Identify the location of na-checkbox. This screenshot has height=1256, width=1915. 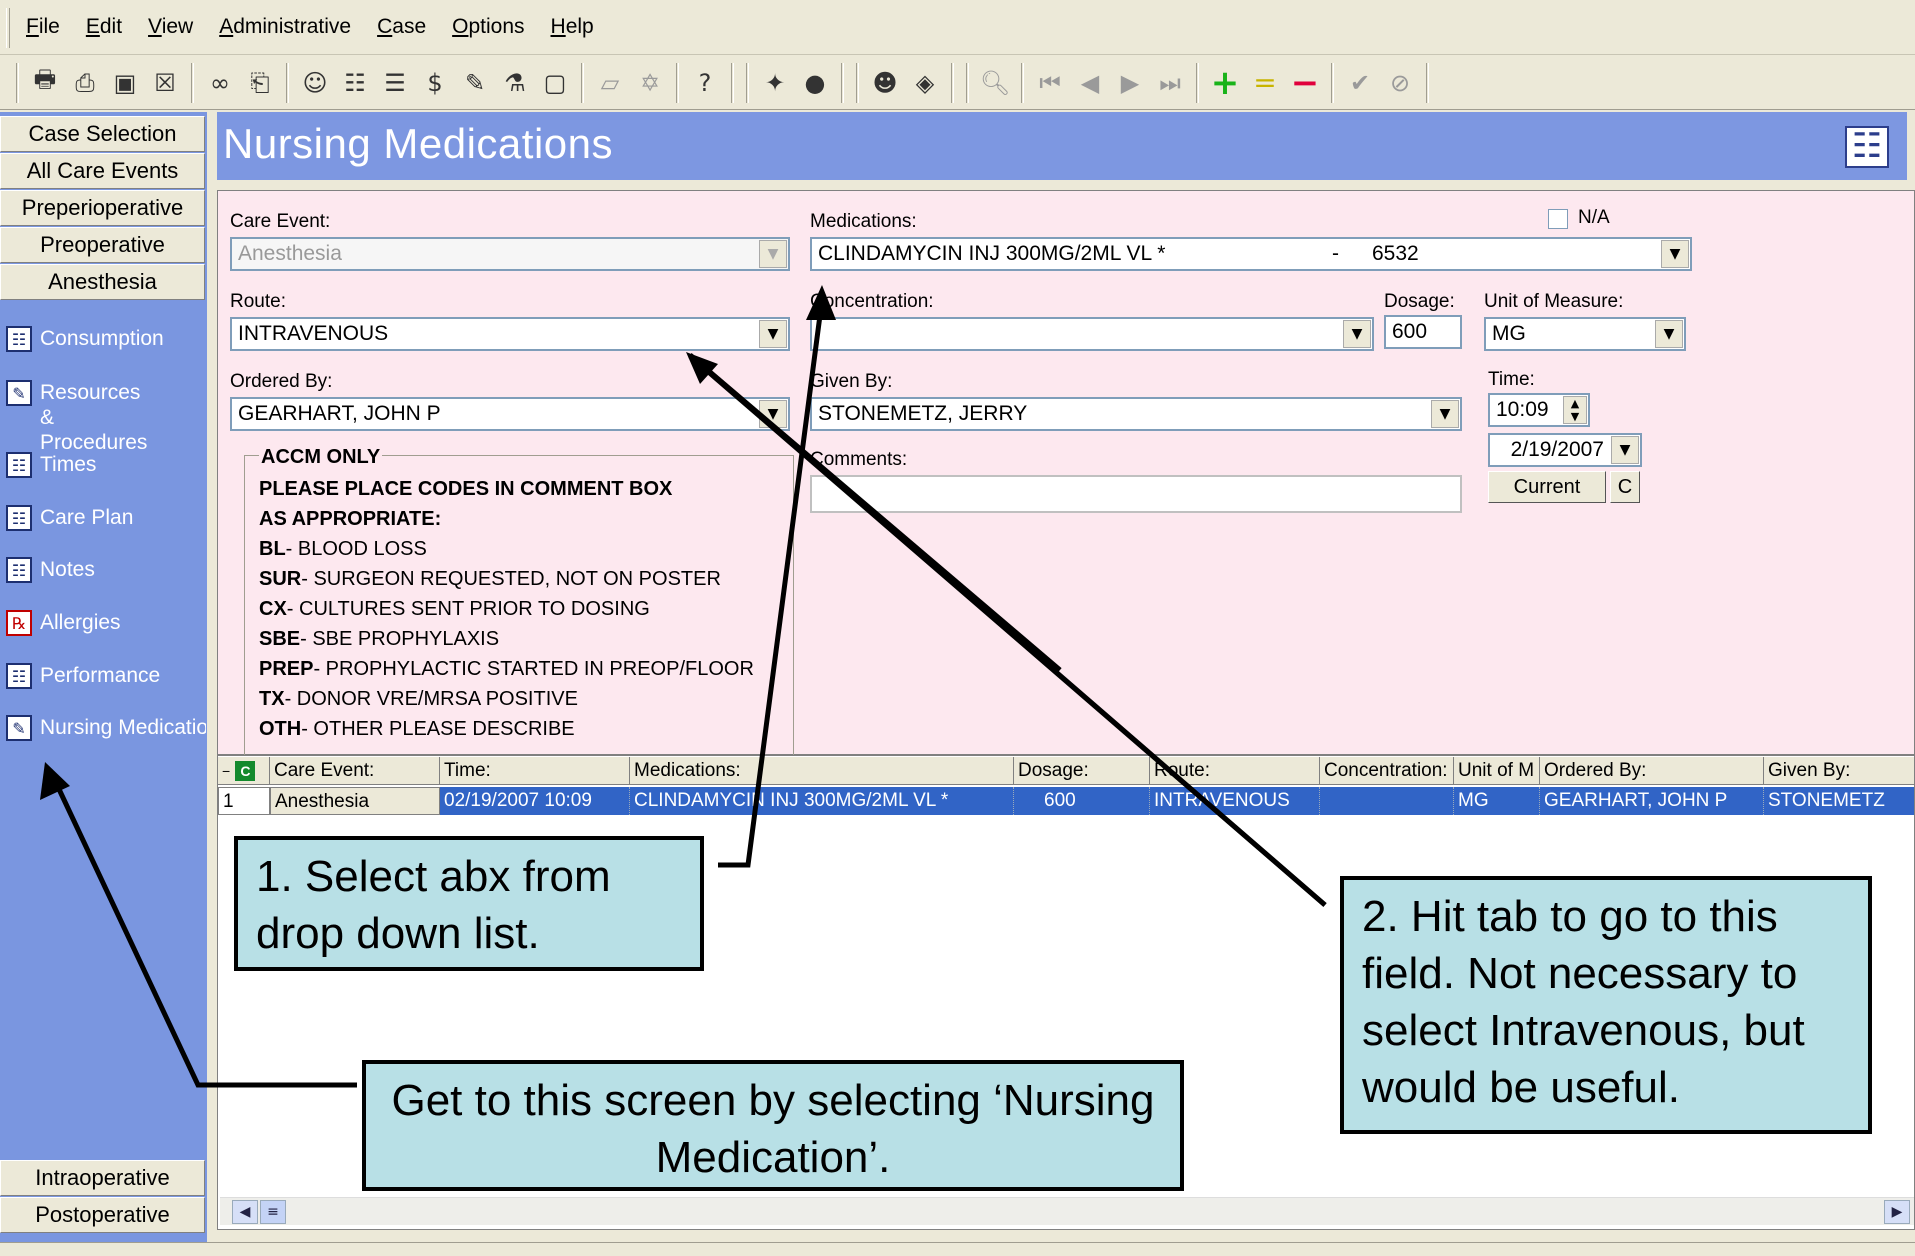
(1558, 219).